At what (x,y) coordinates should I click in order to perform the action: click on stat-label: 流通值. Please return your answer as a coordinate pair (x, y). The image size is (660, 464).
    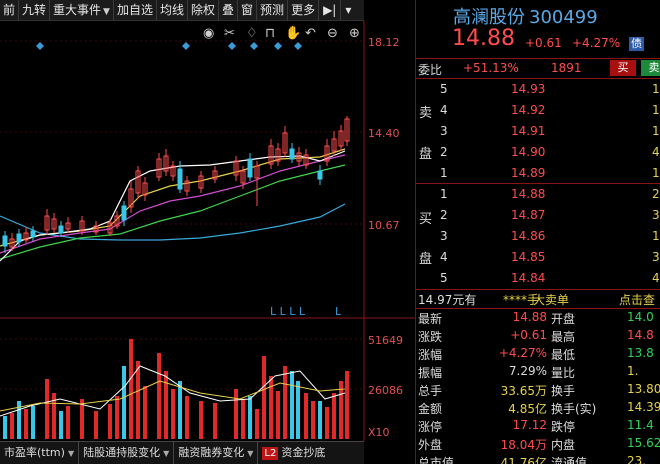
    Looking at the image, I should click on (569, 460).